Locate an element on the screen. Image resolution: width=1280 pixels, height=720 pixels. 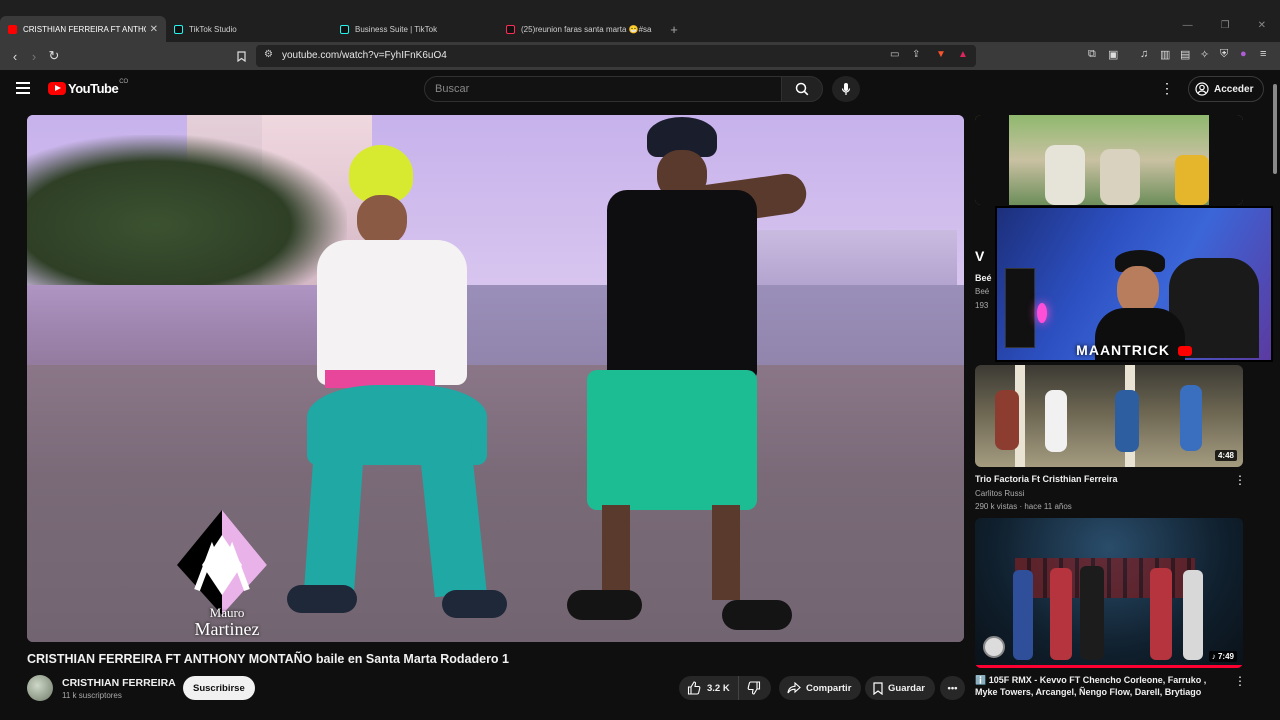
signin-button: Acceder is located at coordinates (1226, 89).